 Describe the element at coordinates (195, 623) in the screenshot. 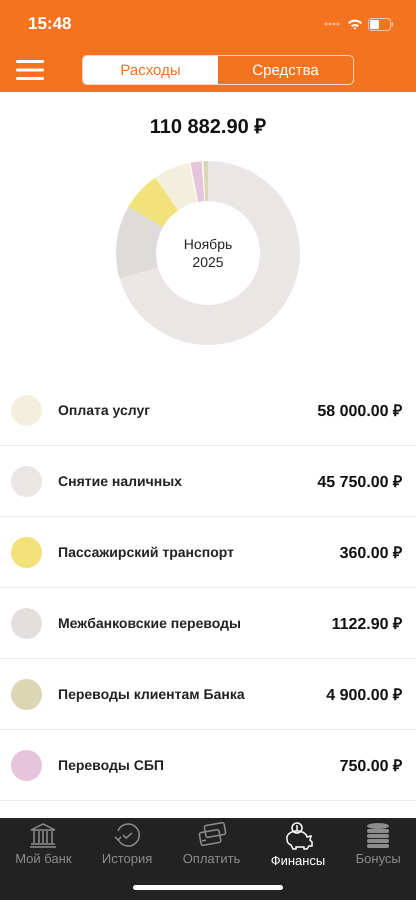

I see `category-name: Межбанковские переводы` at that location.